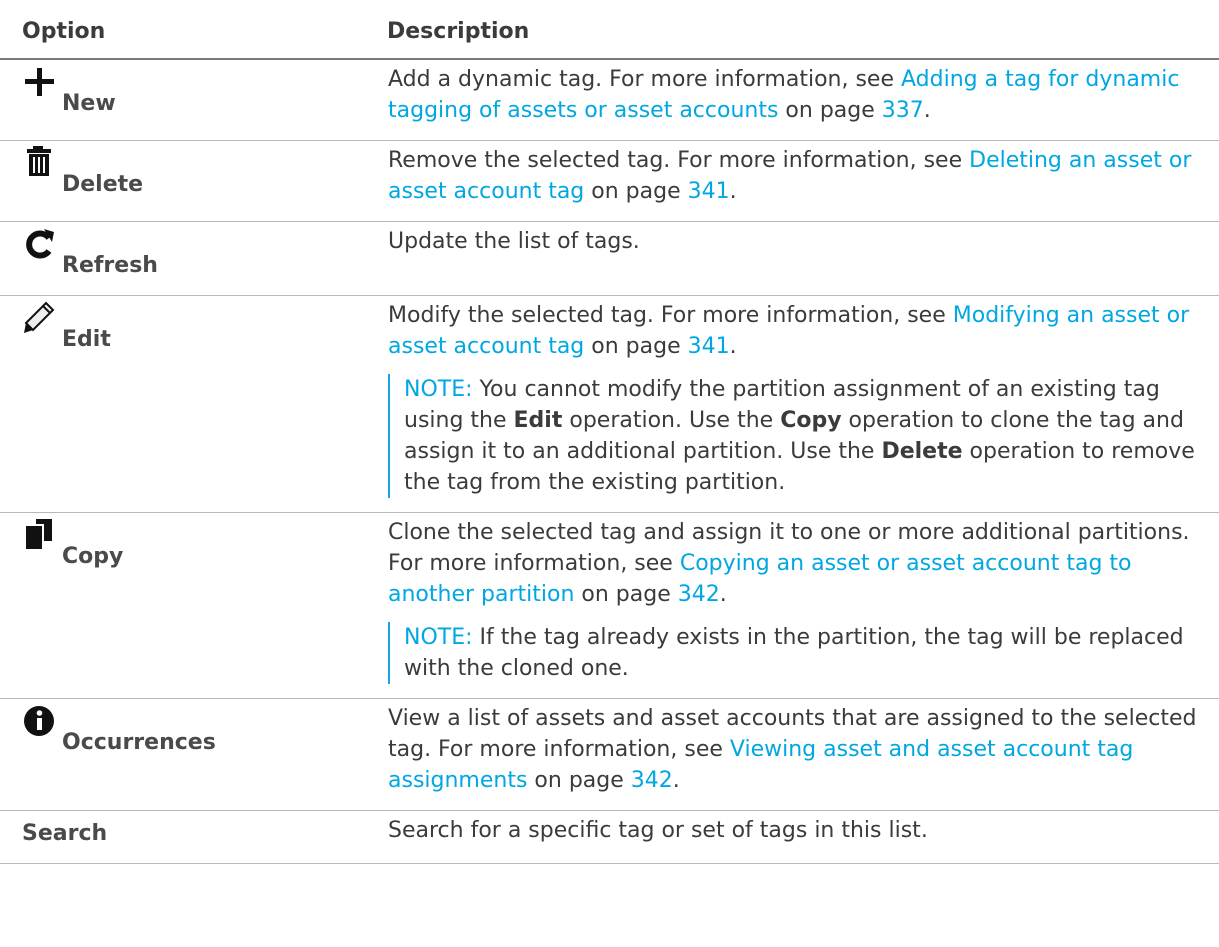 The width and height of the screenshot is (1219, 947). Describe the element at coordinates (139, 742) in the screenshot. I see `occurrences-label: Occurrences` at that location.